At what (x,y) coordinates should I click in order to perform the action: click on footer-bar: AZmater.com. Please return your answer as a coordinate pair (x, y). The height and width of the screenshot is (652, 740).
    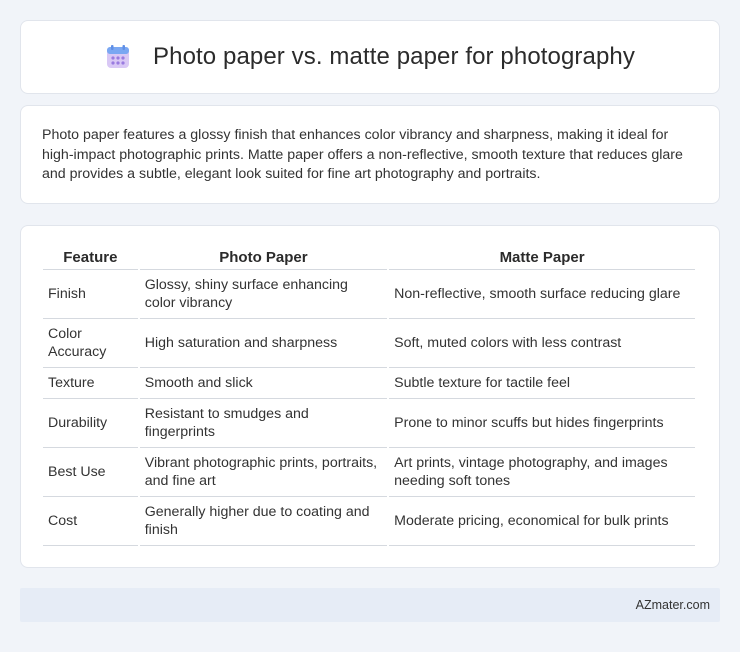
    Looking at the image, I should click on (370, 605).